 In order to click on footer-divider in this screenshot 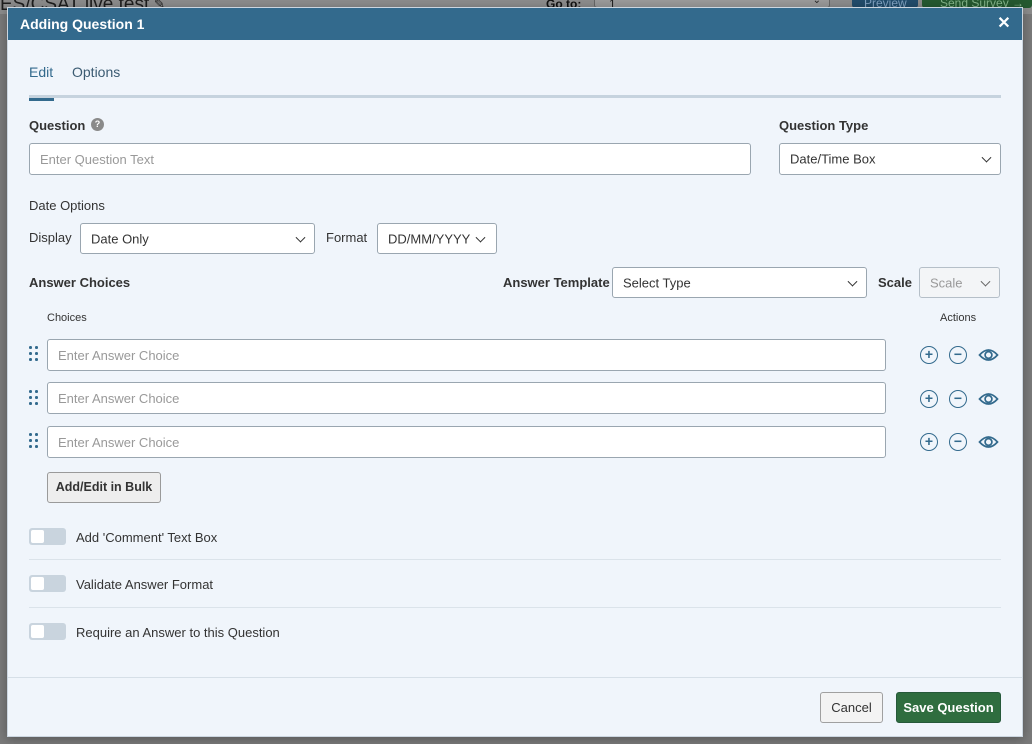, I will do `click(515, 677)`.